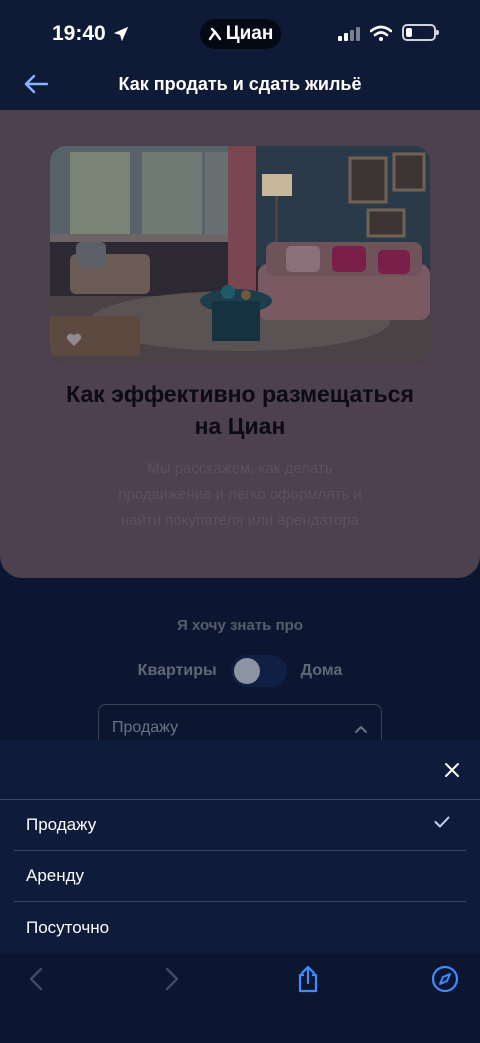 The width and height of the screenshot is (480, 1043). I want to click on close-icon, so click(452, 770).